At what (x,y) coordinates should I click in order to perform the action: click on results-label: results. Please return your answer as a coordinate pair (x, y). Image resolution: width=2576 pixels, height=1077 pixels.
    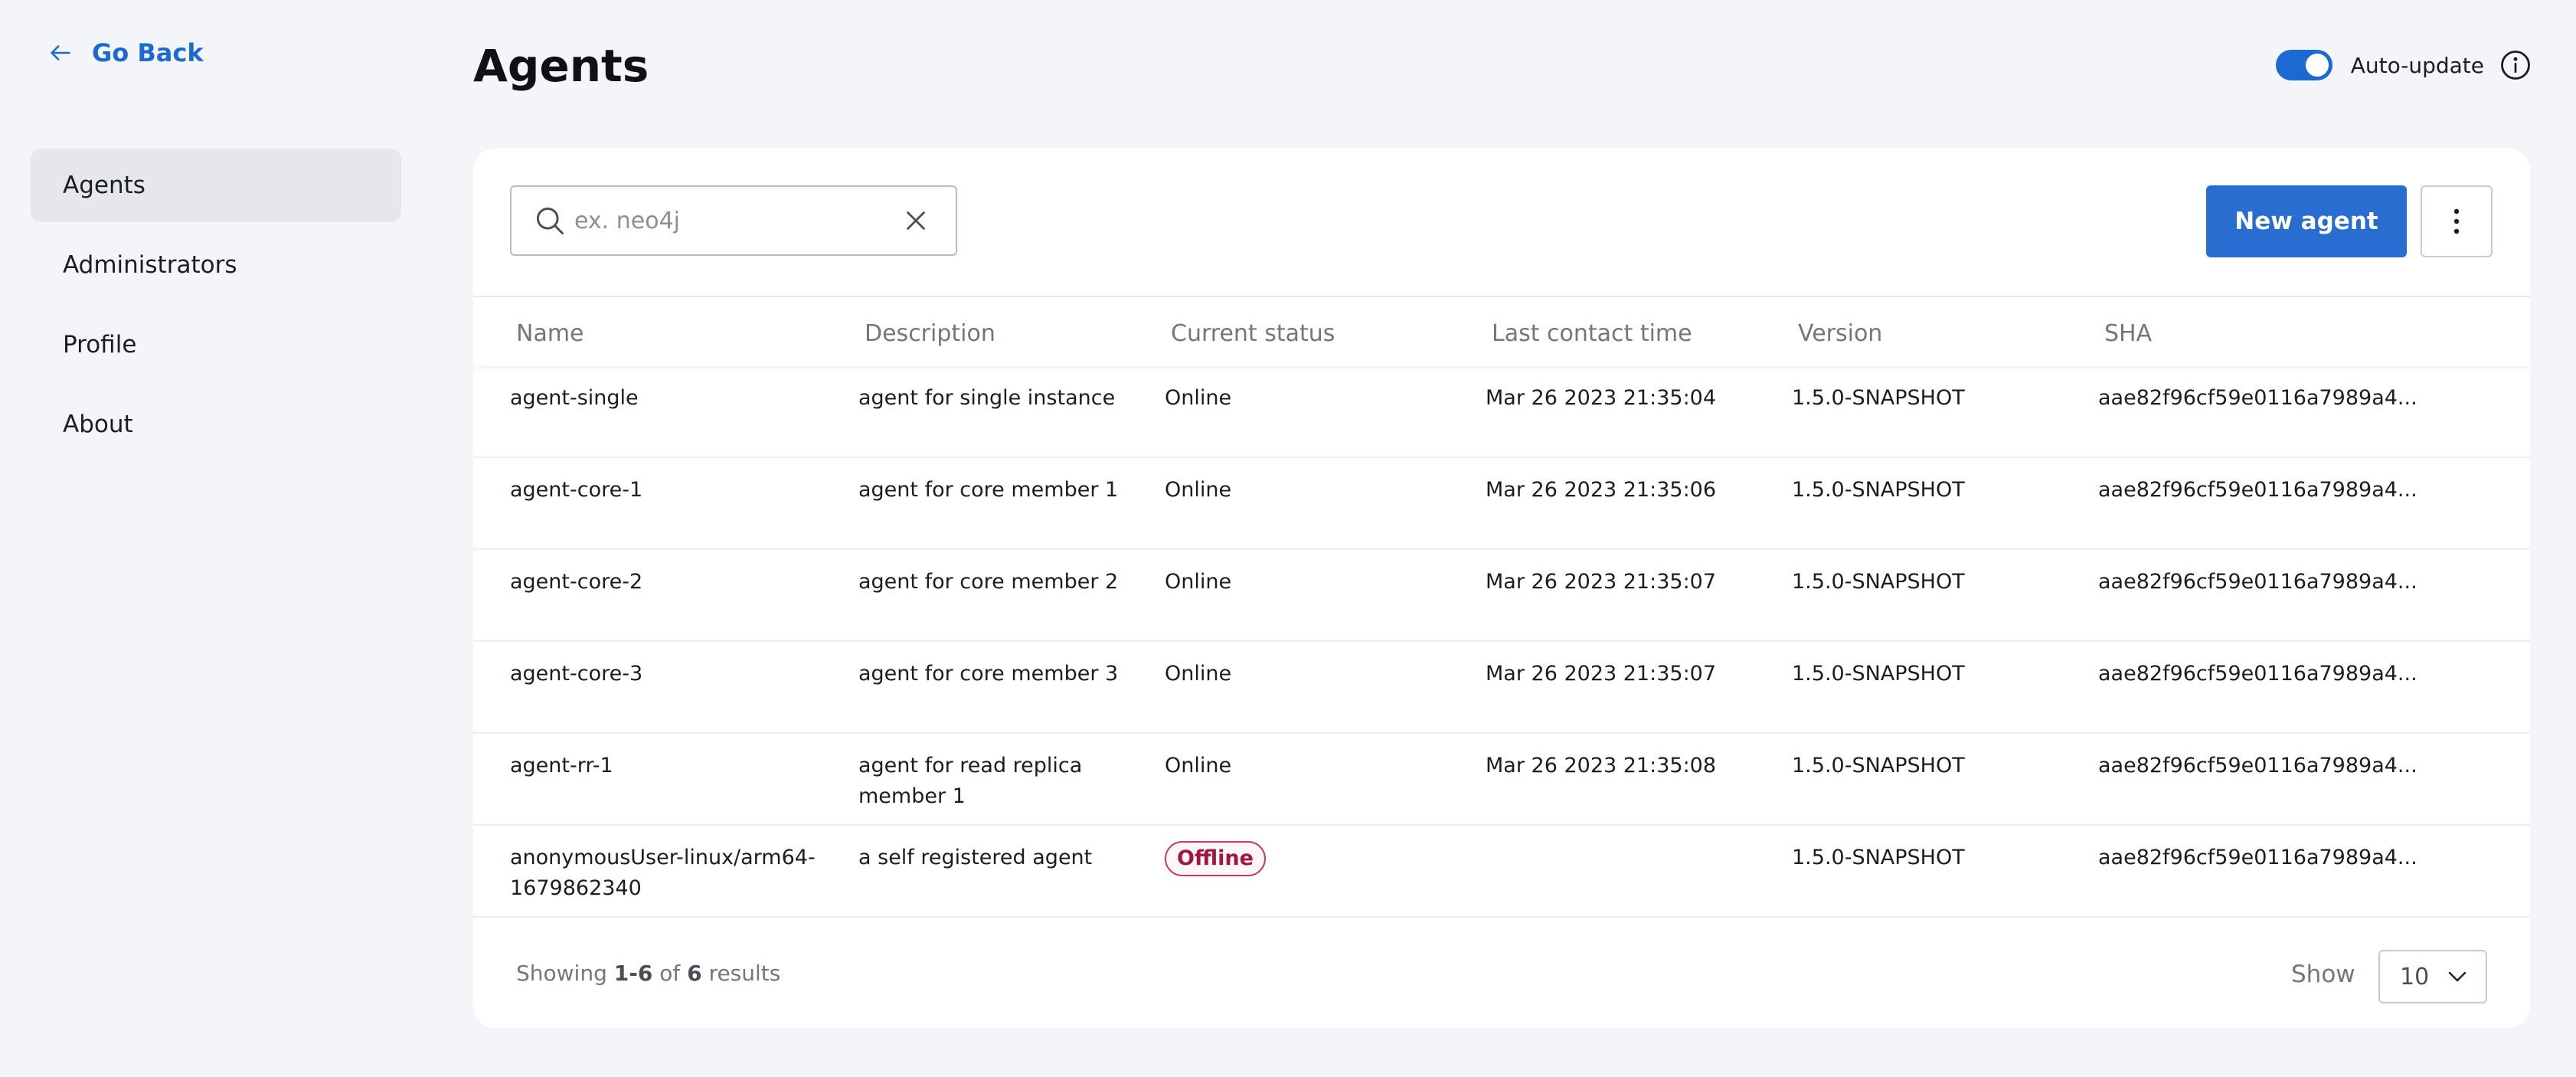
    Looking at the image, I should click on (744, 973).